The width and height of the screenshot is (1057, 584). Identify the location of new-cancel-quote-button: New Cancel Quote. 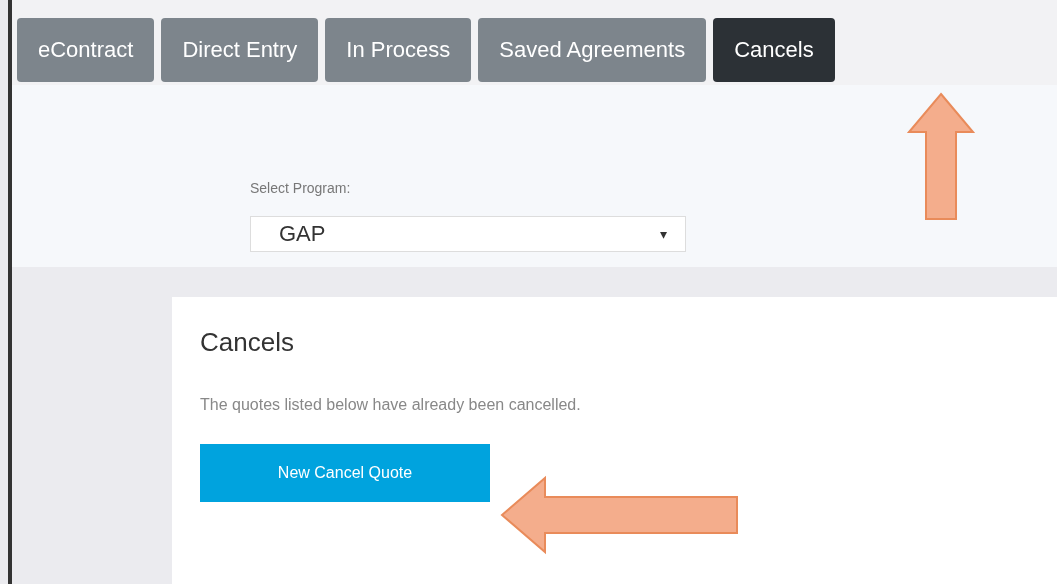
(345, 473).